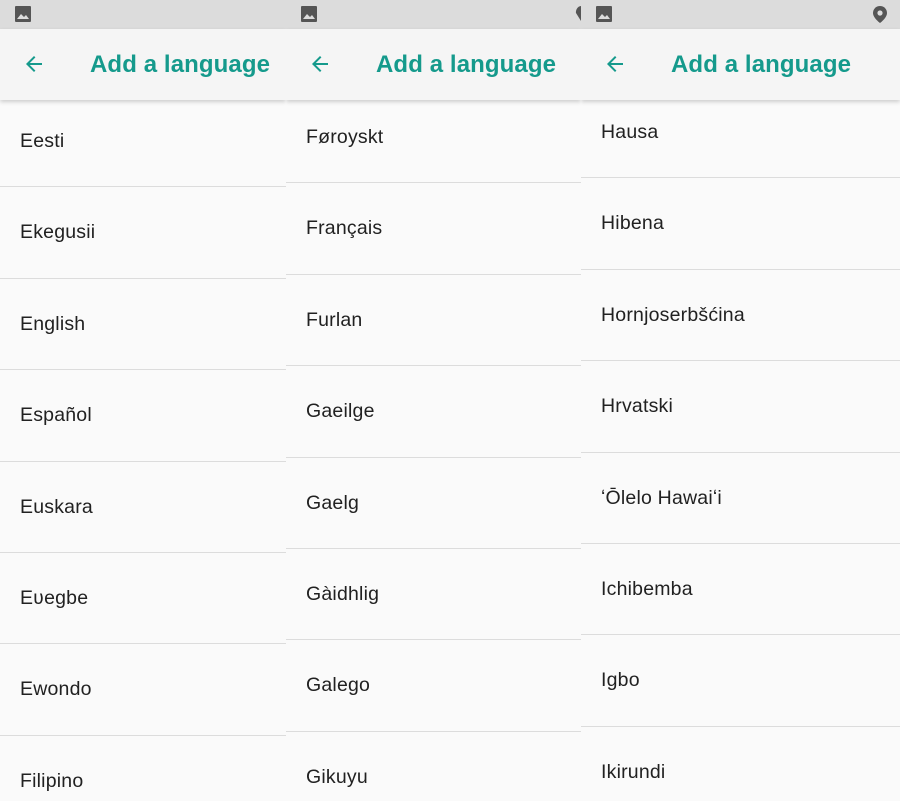 This screenshot has width=900, height=801. What do you see at coordinates (647, 588) in the screenshot?
I see `language-label: Ichibemba` at bounding box center [647, 588].